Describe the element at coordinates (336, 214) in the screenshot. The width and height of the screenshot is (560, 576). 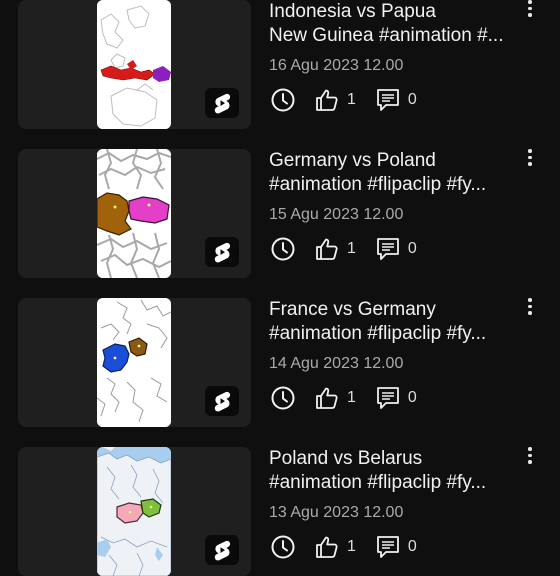
I see `video-date: 15 Agu 2023 12.00` at that location.